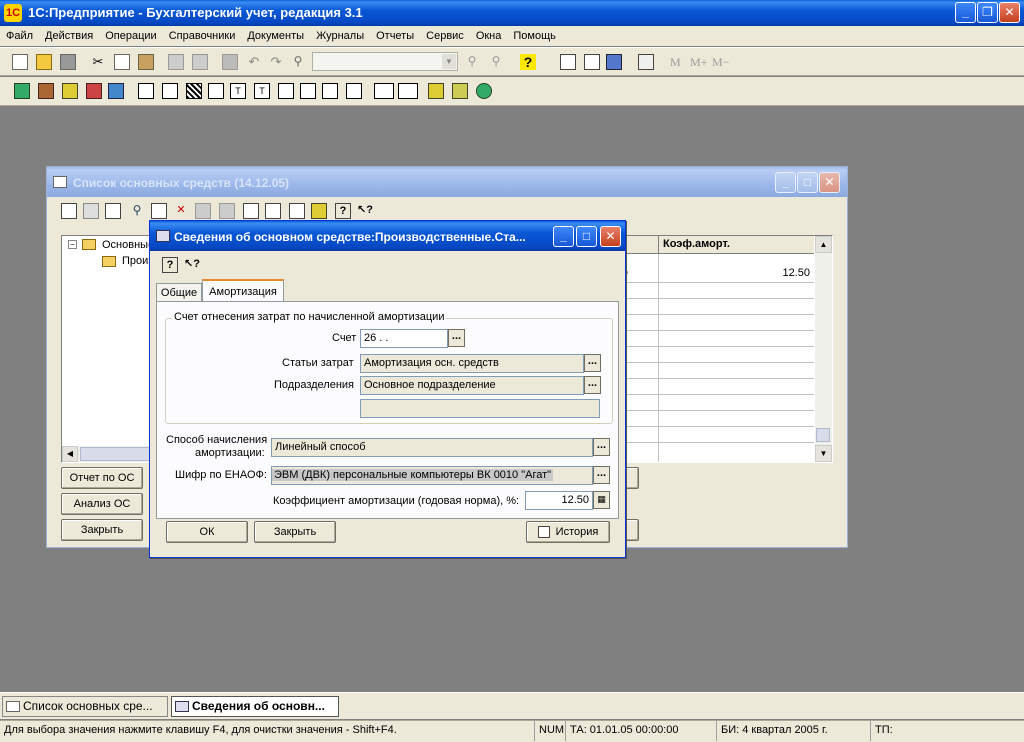  I want to click on calendar2-icon, so click(592, 62).